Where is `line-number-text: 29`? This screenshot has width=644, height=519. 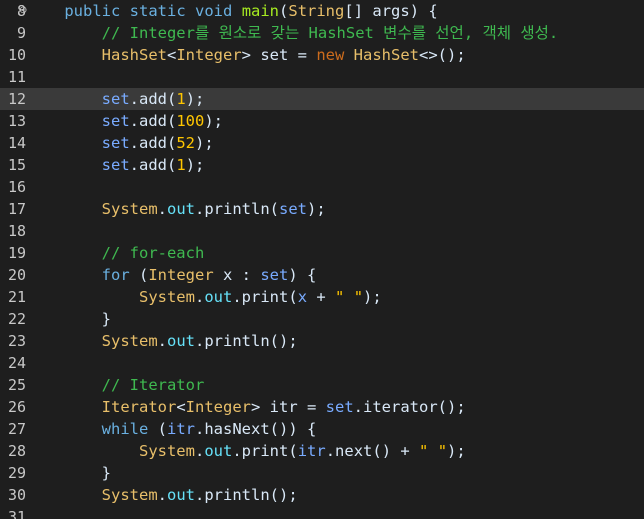
line-number-text: 29 is located at coordinates (16, 473).